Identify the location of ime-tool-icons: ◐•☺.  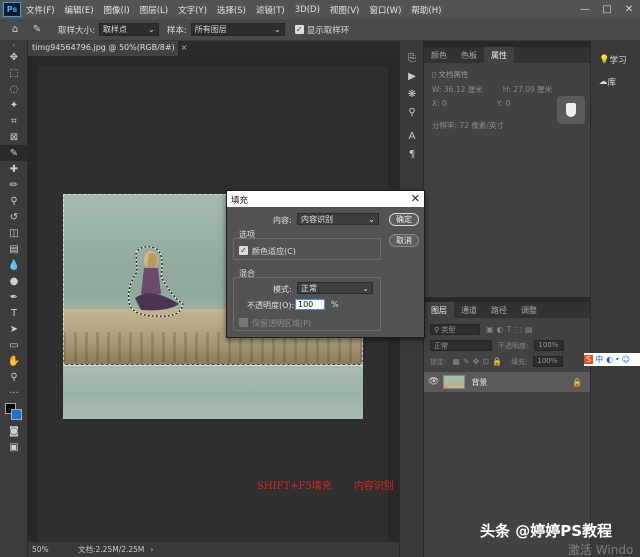
(619, 359).